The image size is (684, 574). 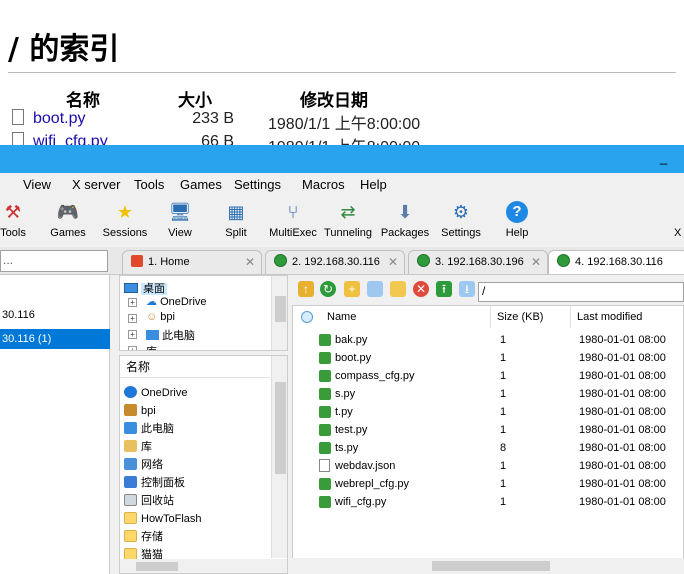 I want to click on session-item: 30.116, so click(x=55, y=315).